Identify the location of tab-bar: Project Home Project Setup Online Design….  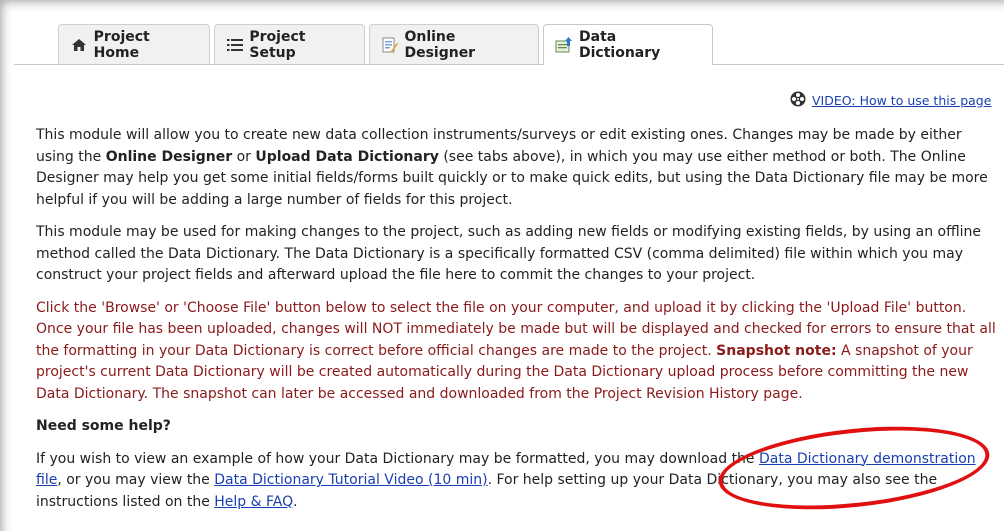
(509, 41).